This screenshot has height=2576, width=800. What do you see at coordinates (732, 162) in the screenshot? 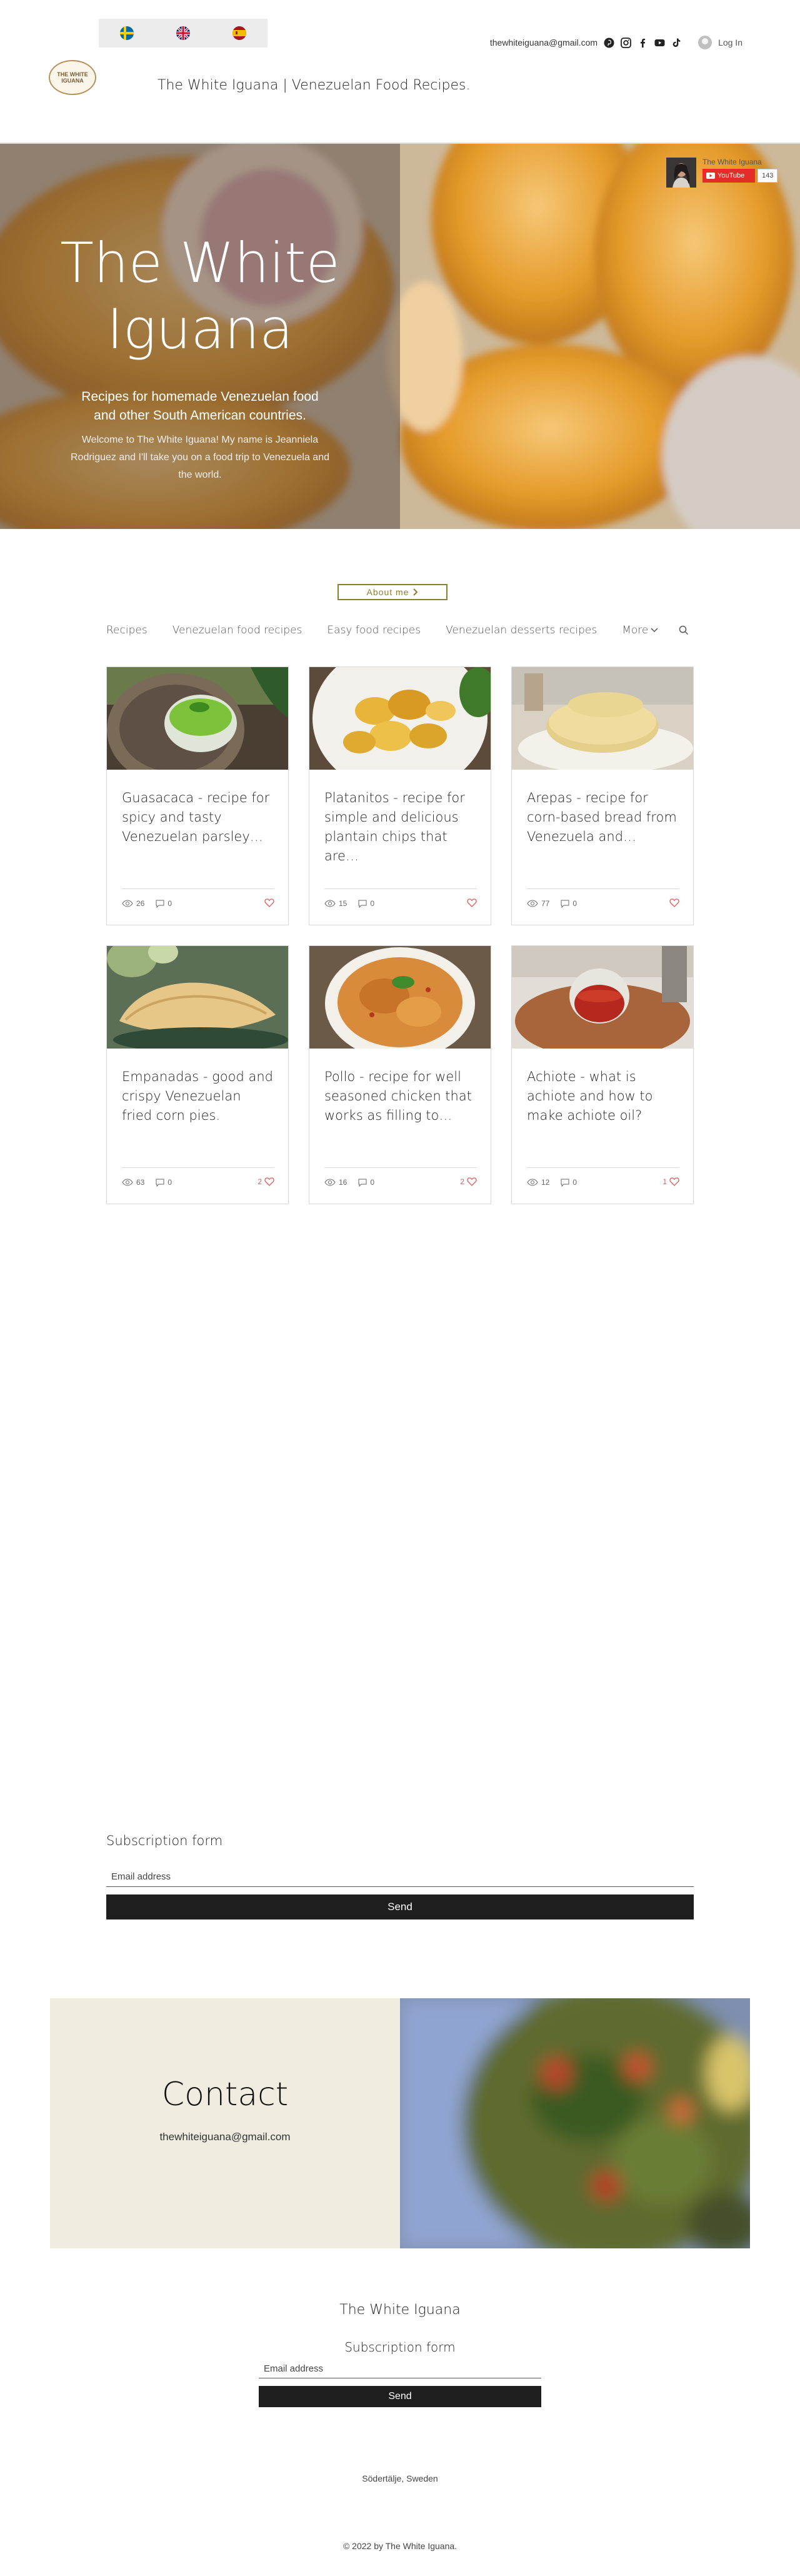
I see `youtube-channel-name: The White Iguana` at bounding box center [732, 162].